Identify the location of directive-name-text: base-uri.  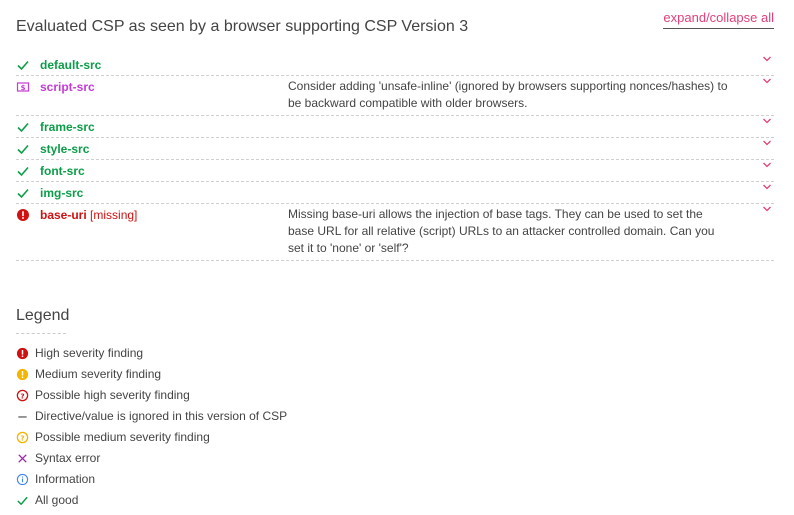
(63, 215).